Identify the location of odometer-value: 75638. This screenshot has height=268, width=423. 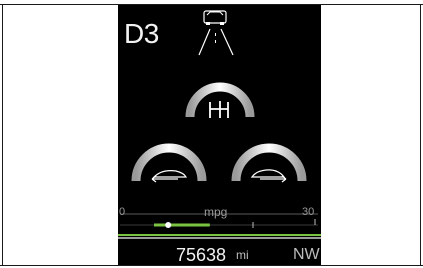
(201, 255).